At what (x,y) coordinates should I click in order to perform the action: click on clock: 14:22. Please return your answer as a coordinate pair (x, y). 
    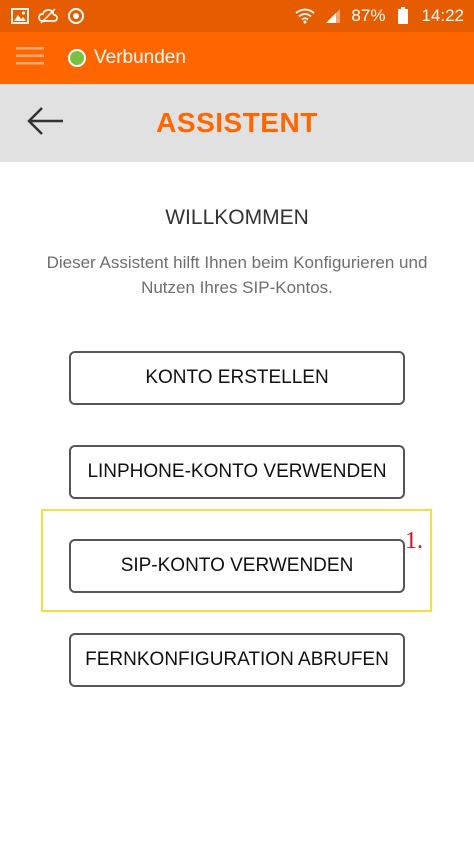
    Looking at the image, I should click on (442, 15).